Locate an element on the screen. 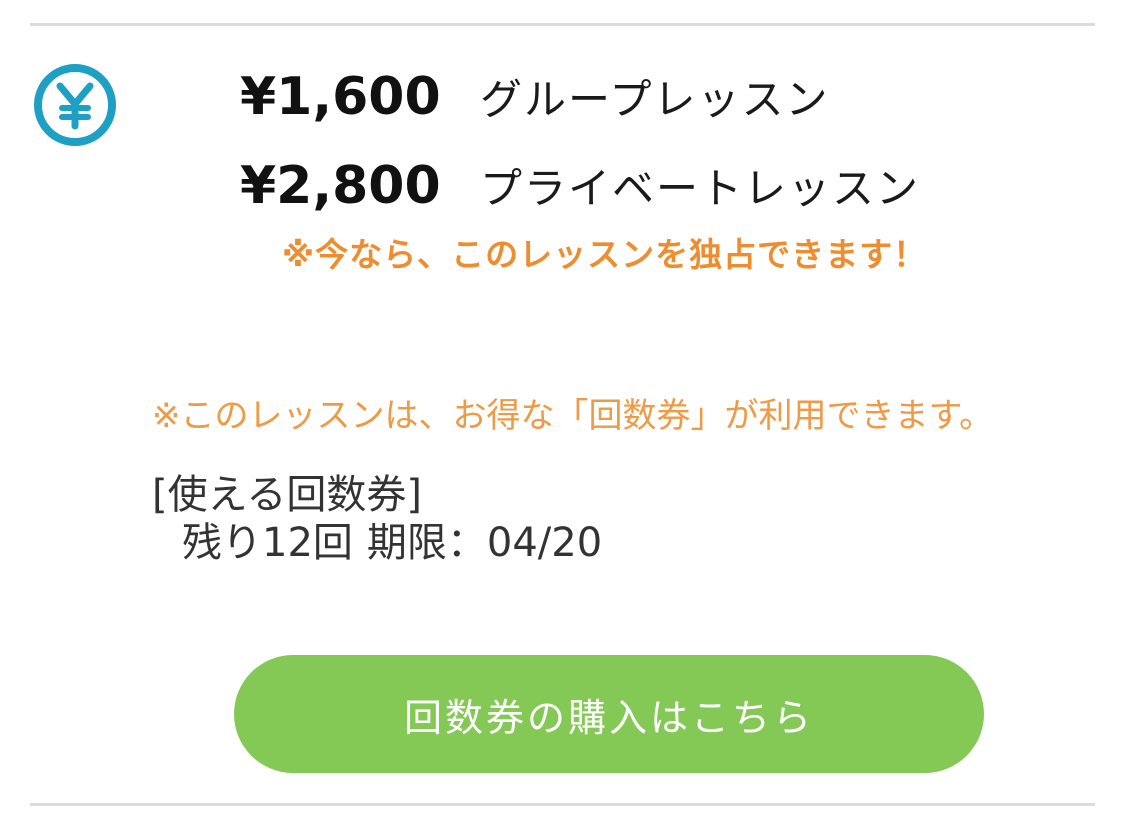 This screenshot has width=1125, height=829. yen-icon is located at coordinates (75, 105).